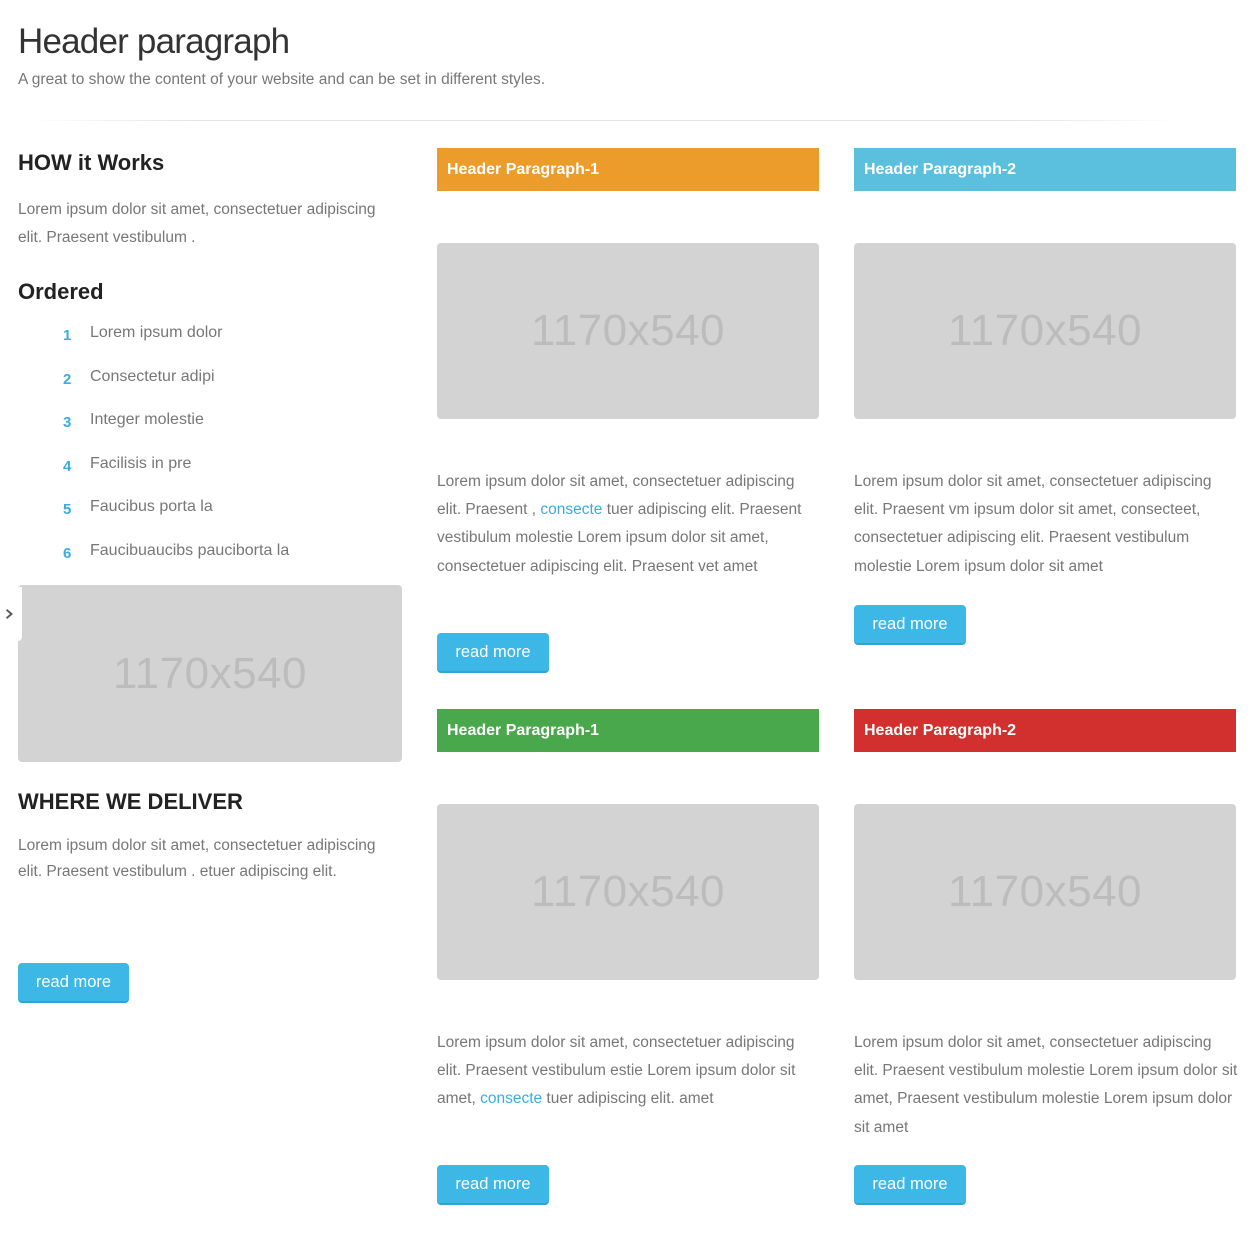 The width and height of the screenshot is (1254, 1234). I want to click on where-title-bold: WHERE, so click(59, 801).